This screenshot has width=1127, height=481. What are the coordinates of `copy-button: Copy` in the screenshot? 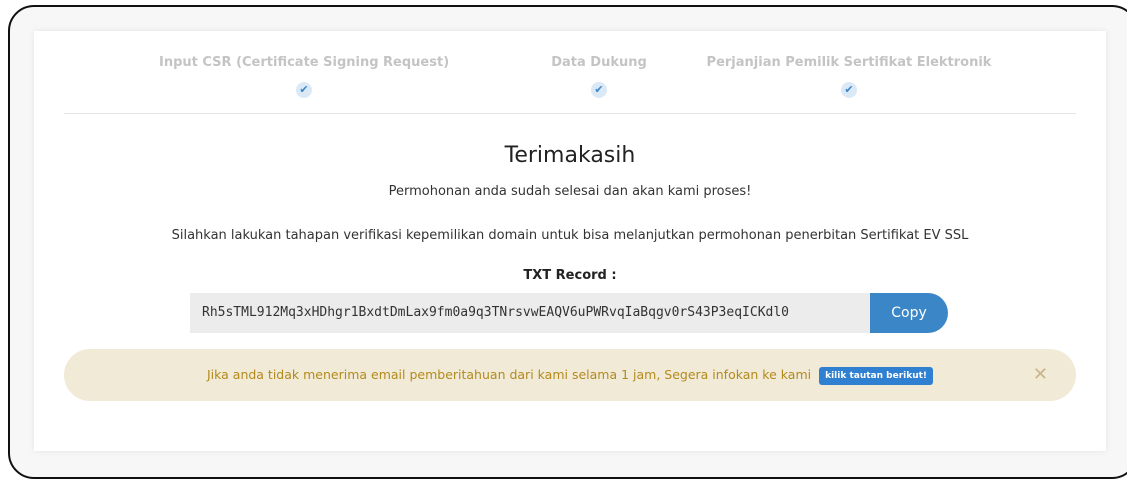 It's located at (909, 313).